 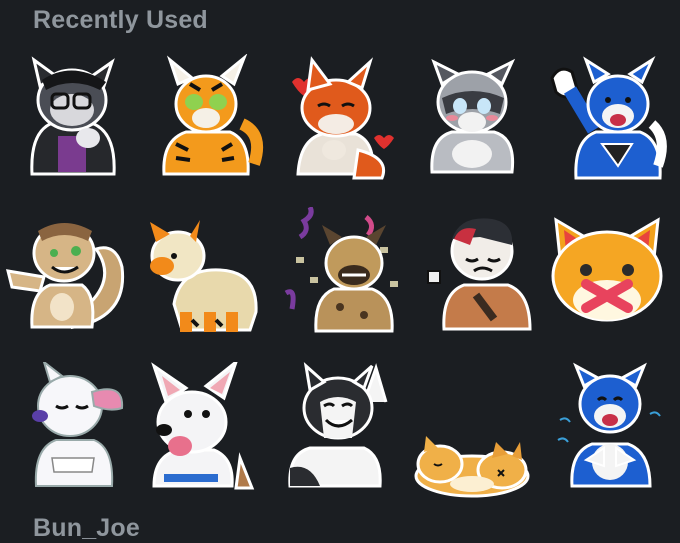 I want to click on sticker-squirrel-point, so click(x=65, y=271).